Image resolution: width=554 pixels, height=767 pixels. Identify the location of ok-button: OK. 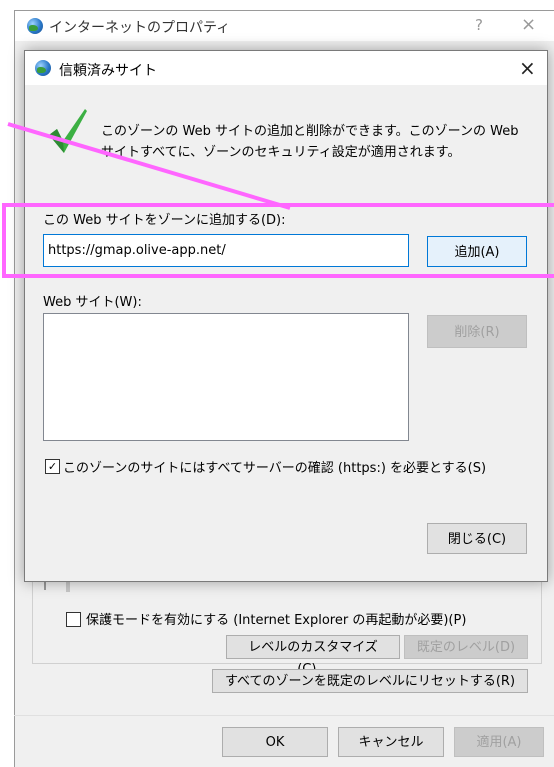
(275, 742).